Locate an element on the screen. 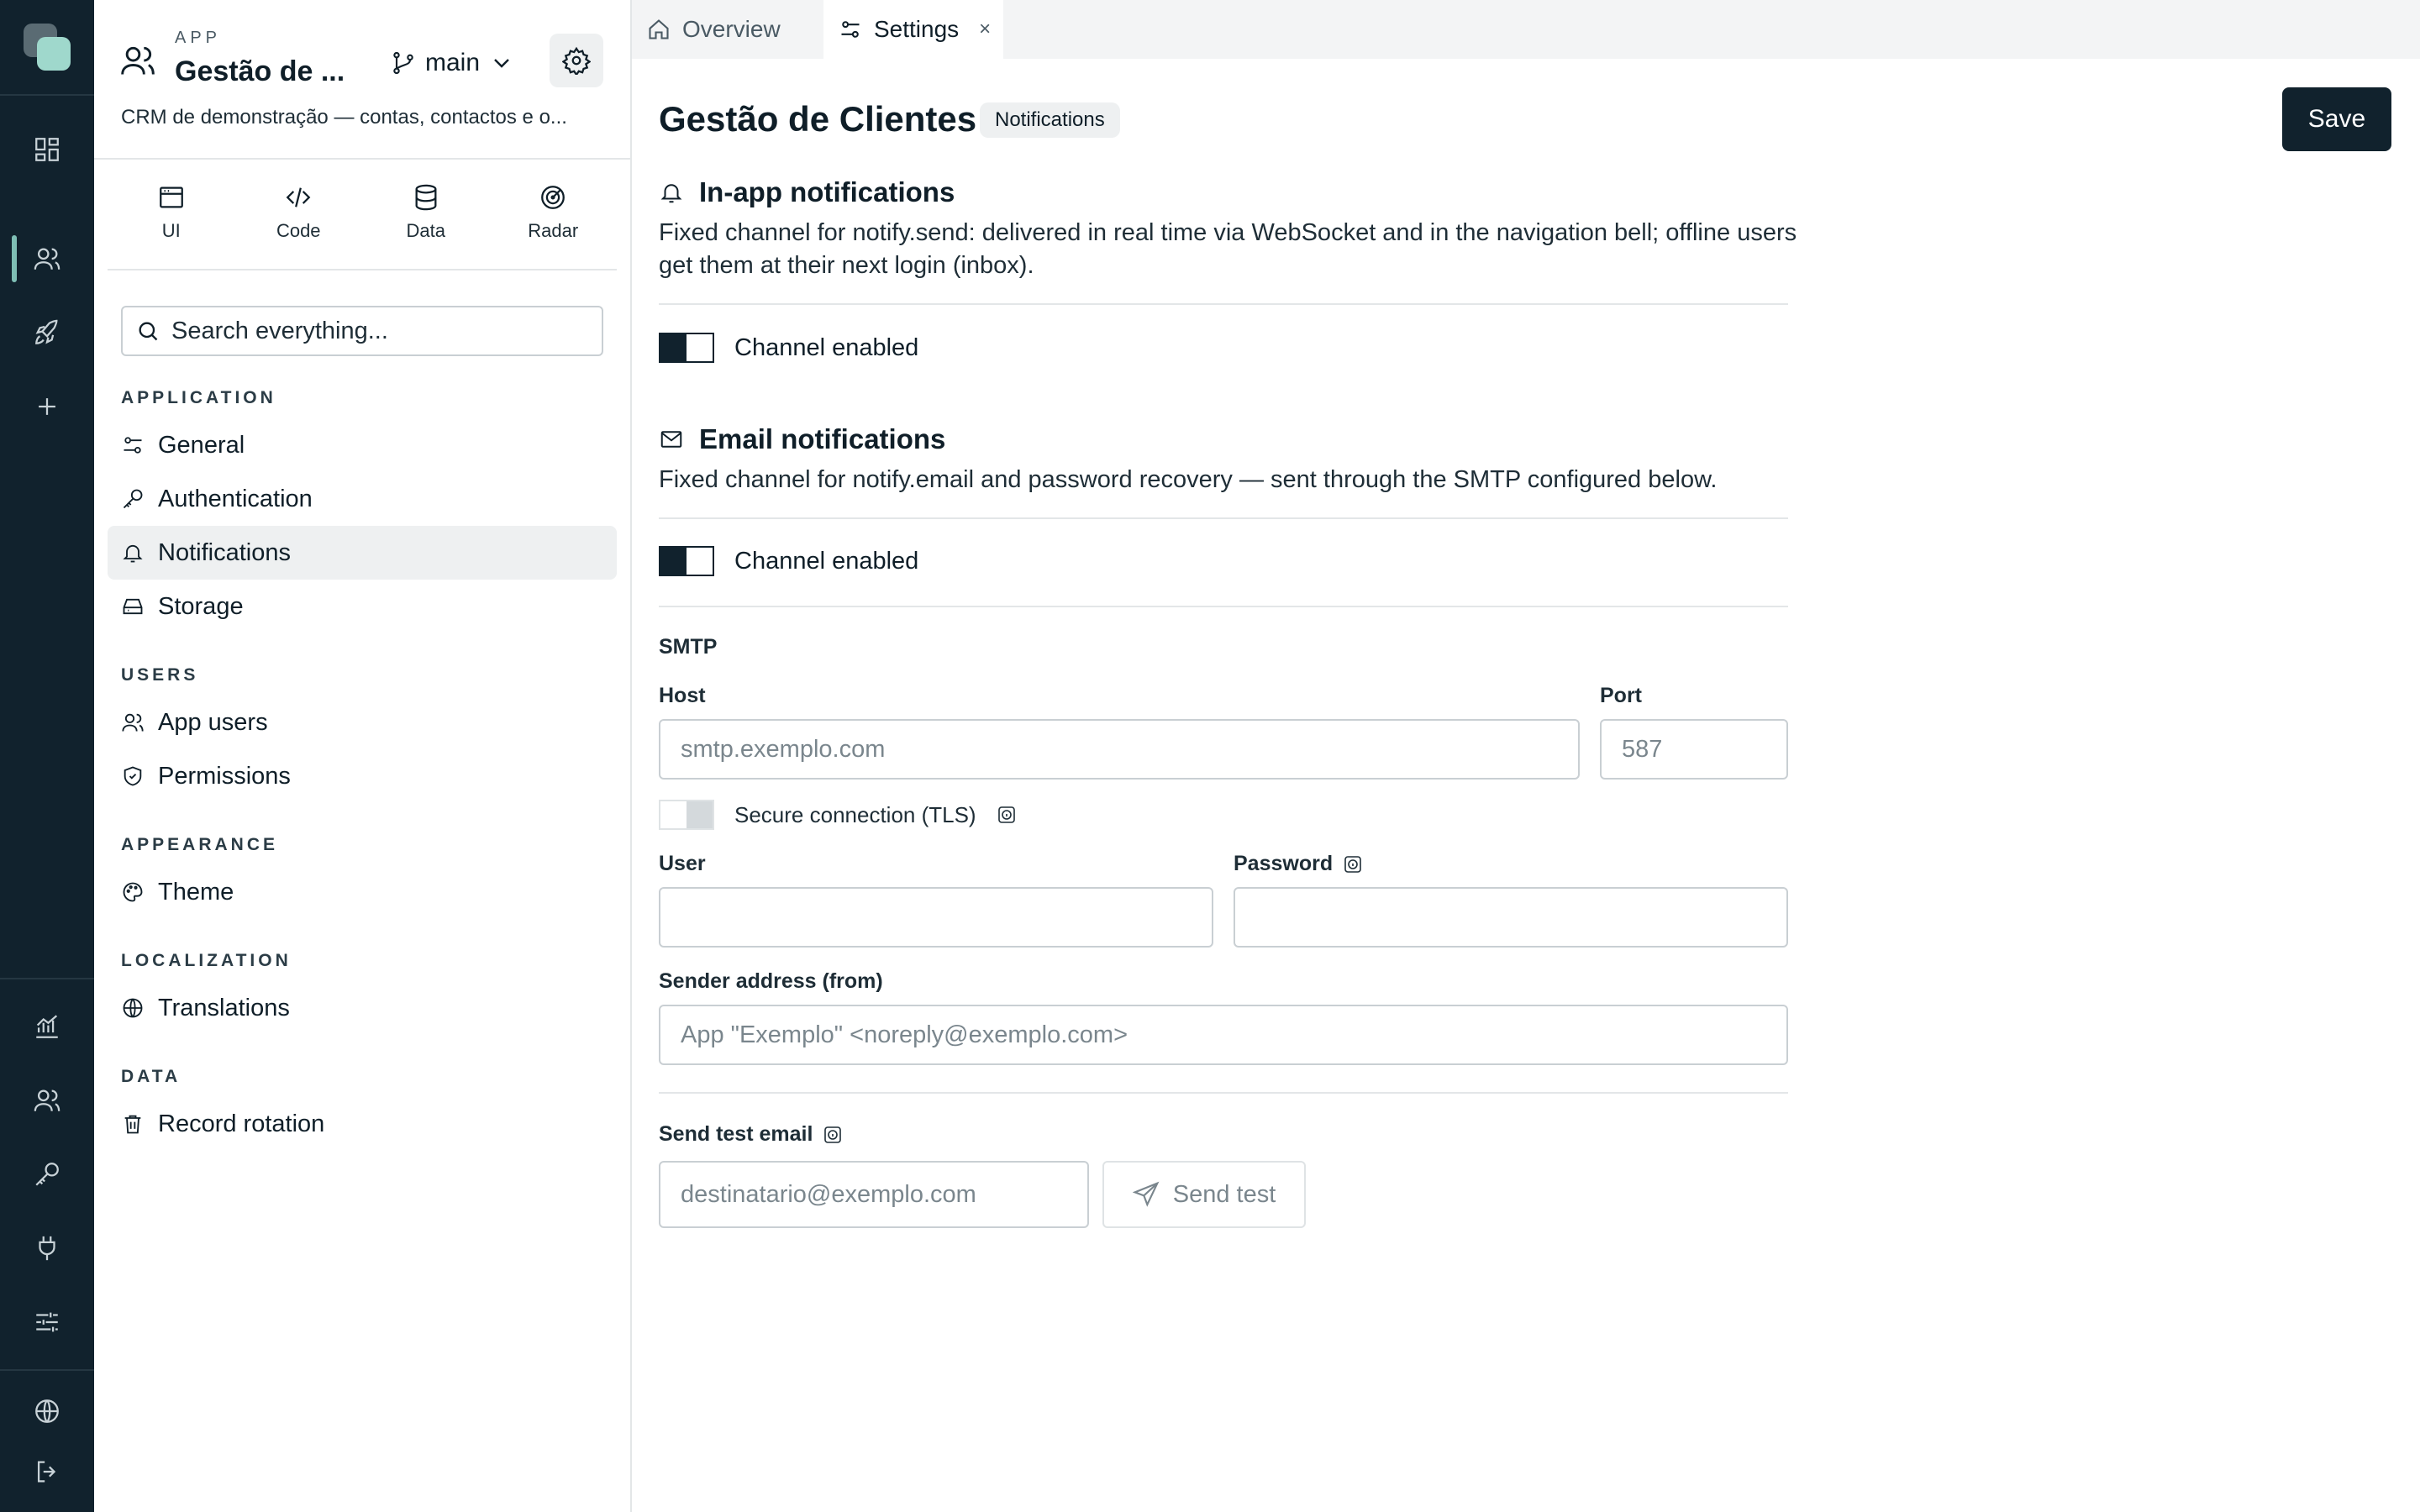 Image resolution: width=2420 pixels, height=1512 pixels. host-label: Host is located at coordinates (682, 695).